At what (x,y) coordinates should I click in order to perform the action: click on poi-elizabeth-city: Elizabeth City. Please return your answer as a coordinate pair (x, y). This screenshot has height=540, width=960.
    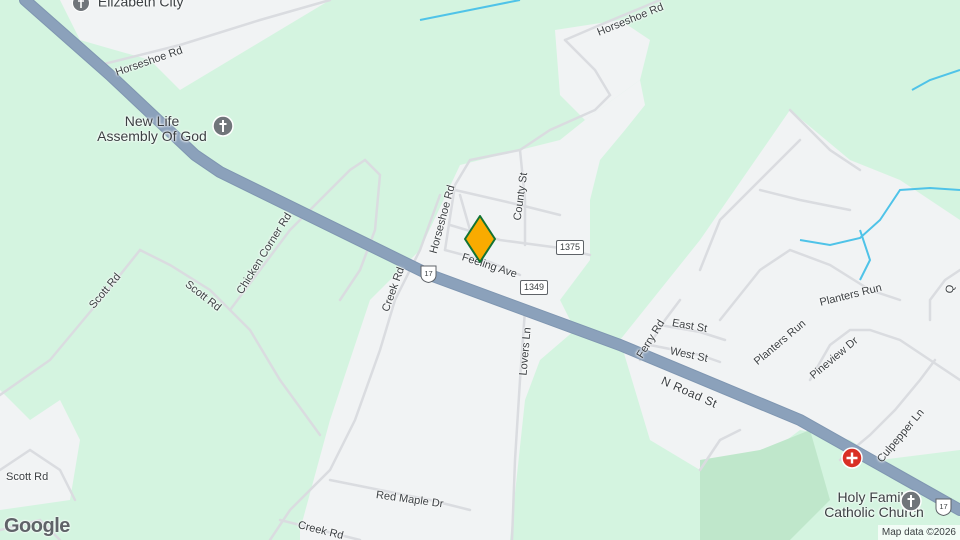
    Looking at the image, I should click on (127, 6).